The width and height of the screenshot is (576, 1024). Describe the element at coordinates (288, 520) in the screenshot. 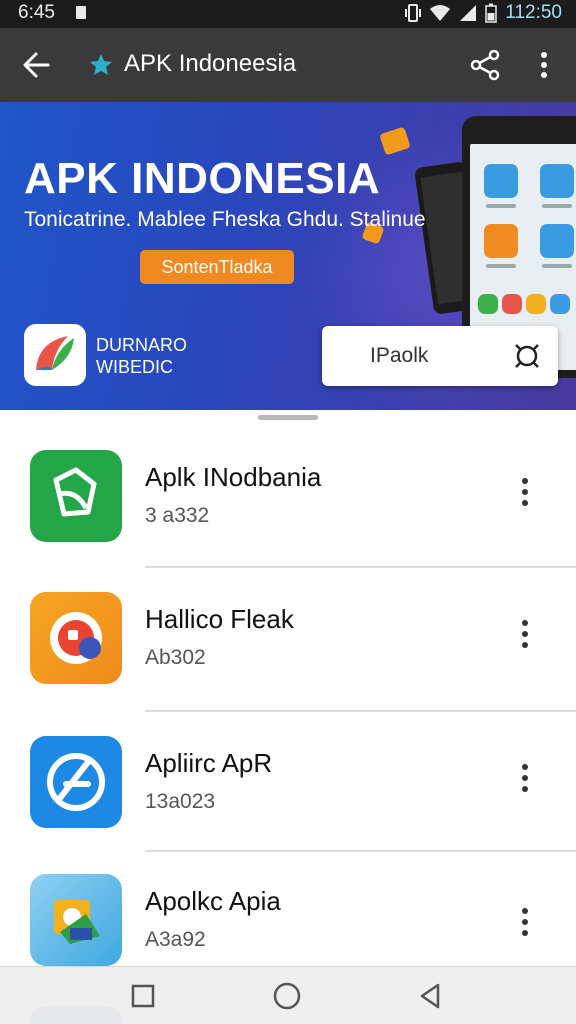

I see `list-item: Aplk INodbania 3 a332` at that location.